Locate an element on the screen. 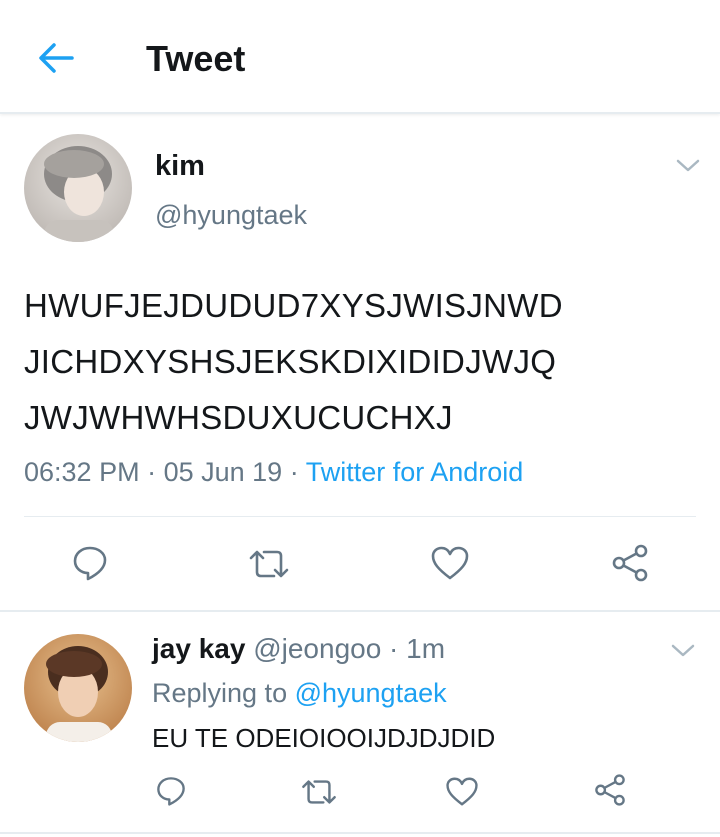  tweet-text-line: HWUFJEJDUDUD7XYSJWISJNWD is located at coordinates (293, 305).